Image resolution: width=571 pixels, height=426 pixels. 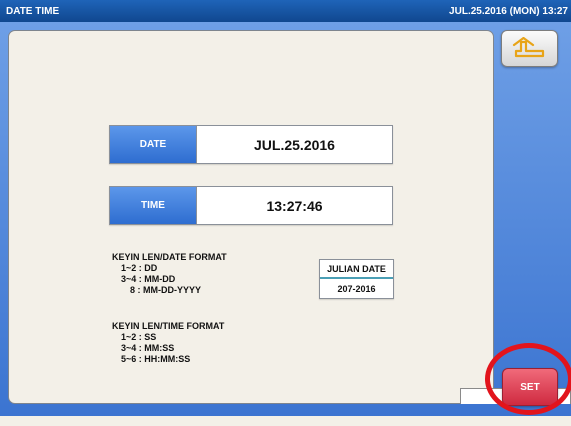 What do you see at coordinates (148, 348) in the screenshot?
I see `time-format-line: 3~4 : MM:SS` at bounding box center [148, 348].